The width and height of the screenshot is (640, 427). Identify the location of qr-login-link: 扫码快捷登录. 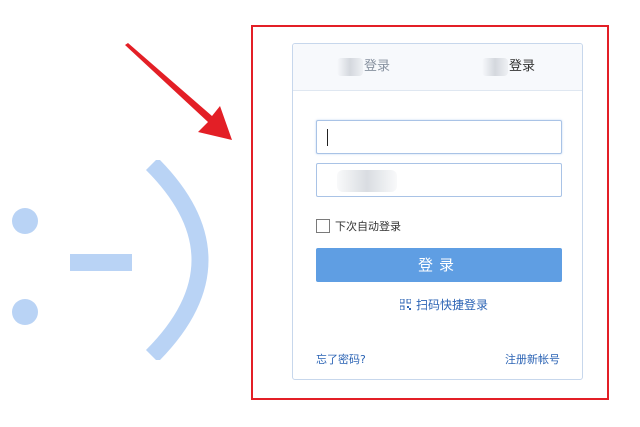
(444, 304).